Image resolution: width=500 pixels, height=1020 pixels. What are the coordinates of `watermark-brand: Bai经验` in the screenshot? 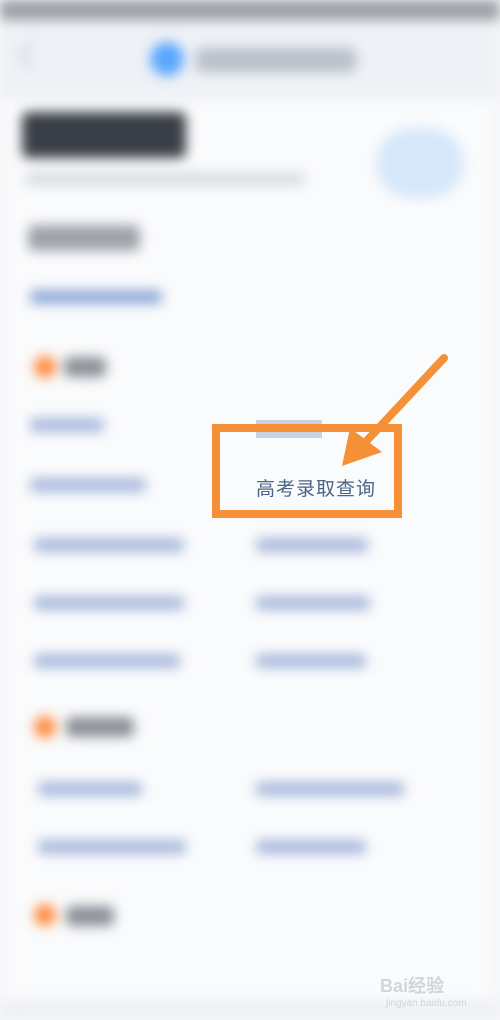 It's located at (412, 986).